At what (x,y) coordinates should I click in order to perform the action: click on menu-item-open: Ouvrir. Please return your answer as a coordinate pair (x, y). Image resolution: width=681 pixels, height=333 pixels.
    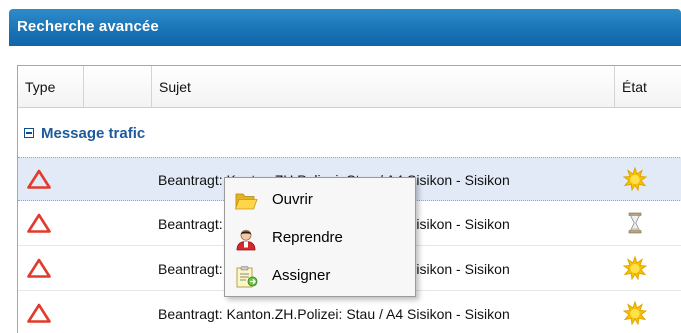
    Looking at the image, I should click on (320, 200).